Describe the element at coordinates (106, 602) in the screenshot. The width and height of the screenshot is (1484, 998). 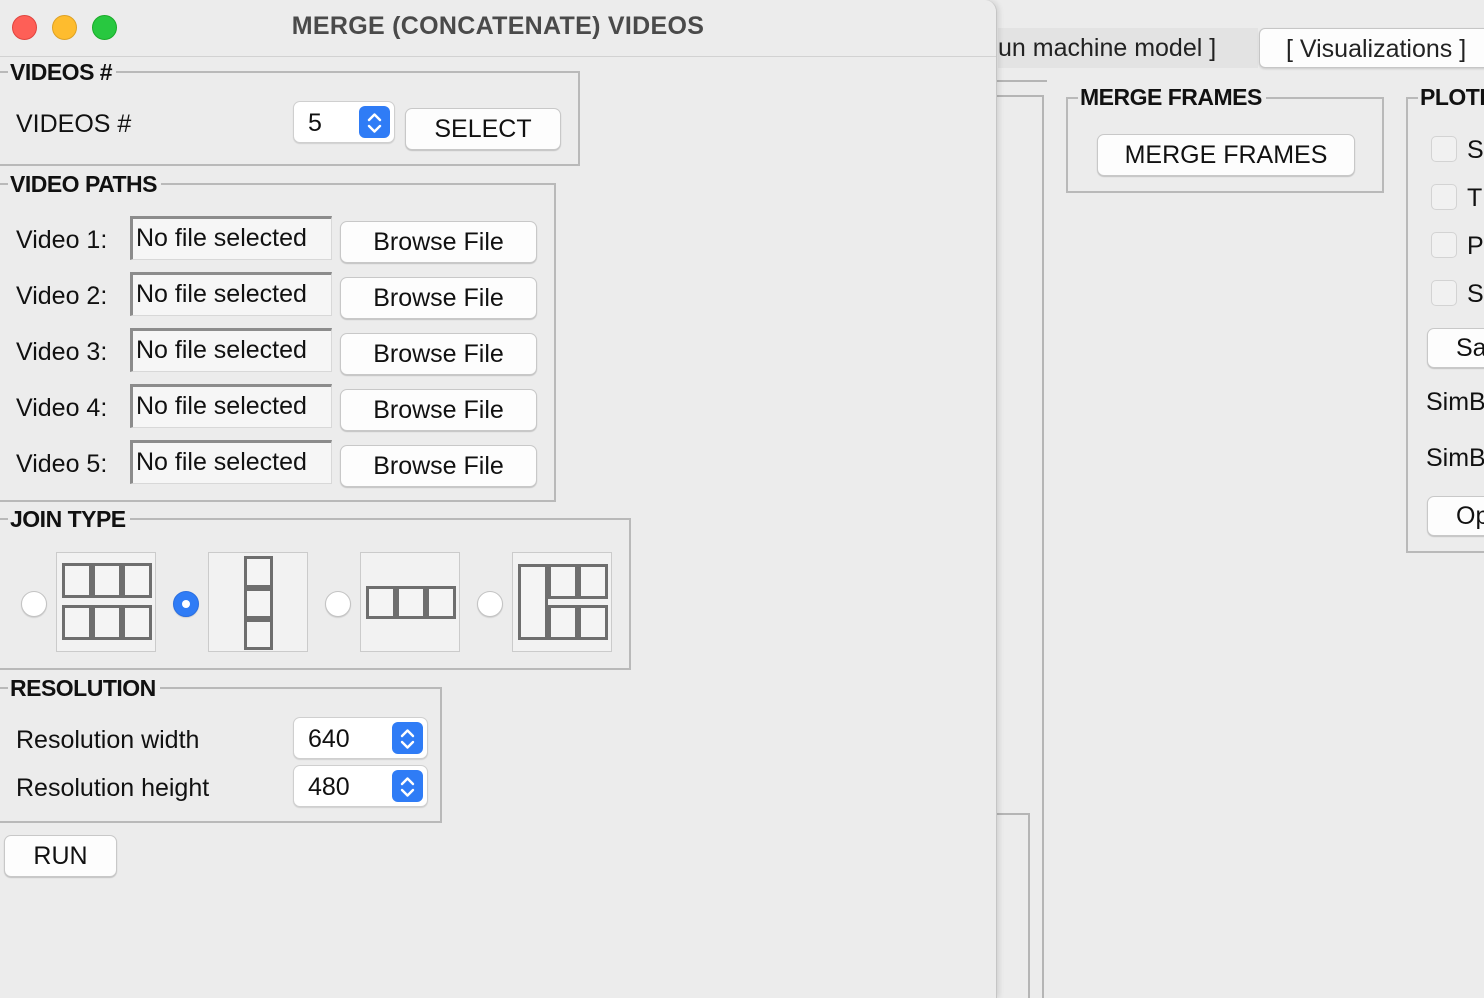
I see `mosaic-layout-icon` at that location.